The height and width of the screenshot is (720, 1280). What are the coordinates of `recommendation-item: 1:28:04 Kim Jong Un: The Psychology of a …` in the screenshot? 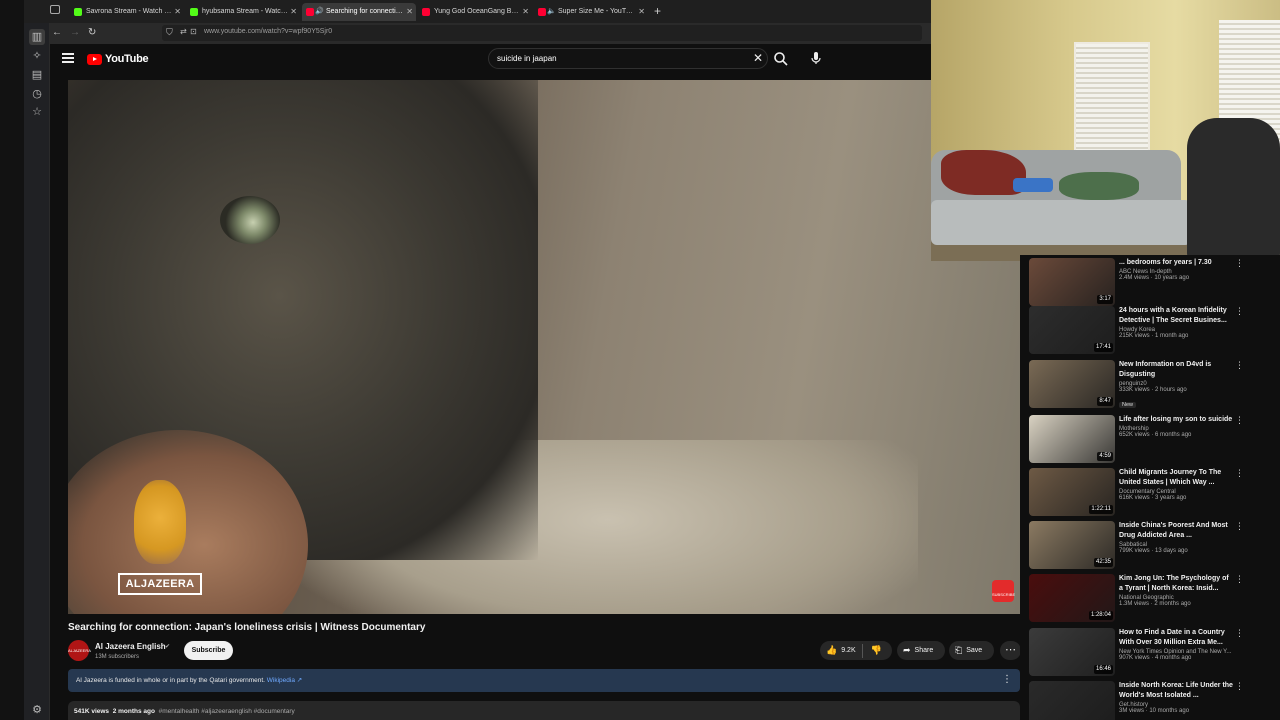 It's located at (1154, 599).